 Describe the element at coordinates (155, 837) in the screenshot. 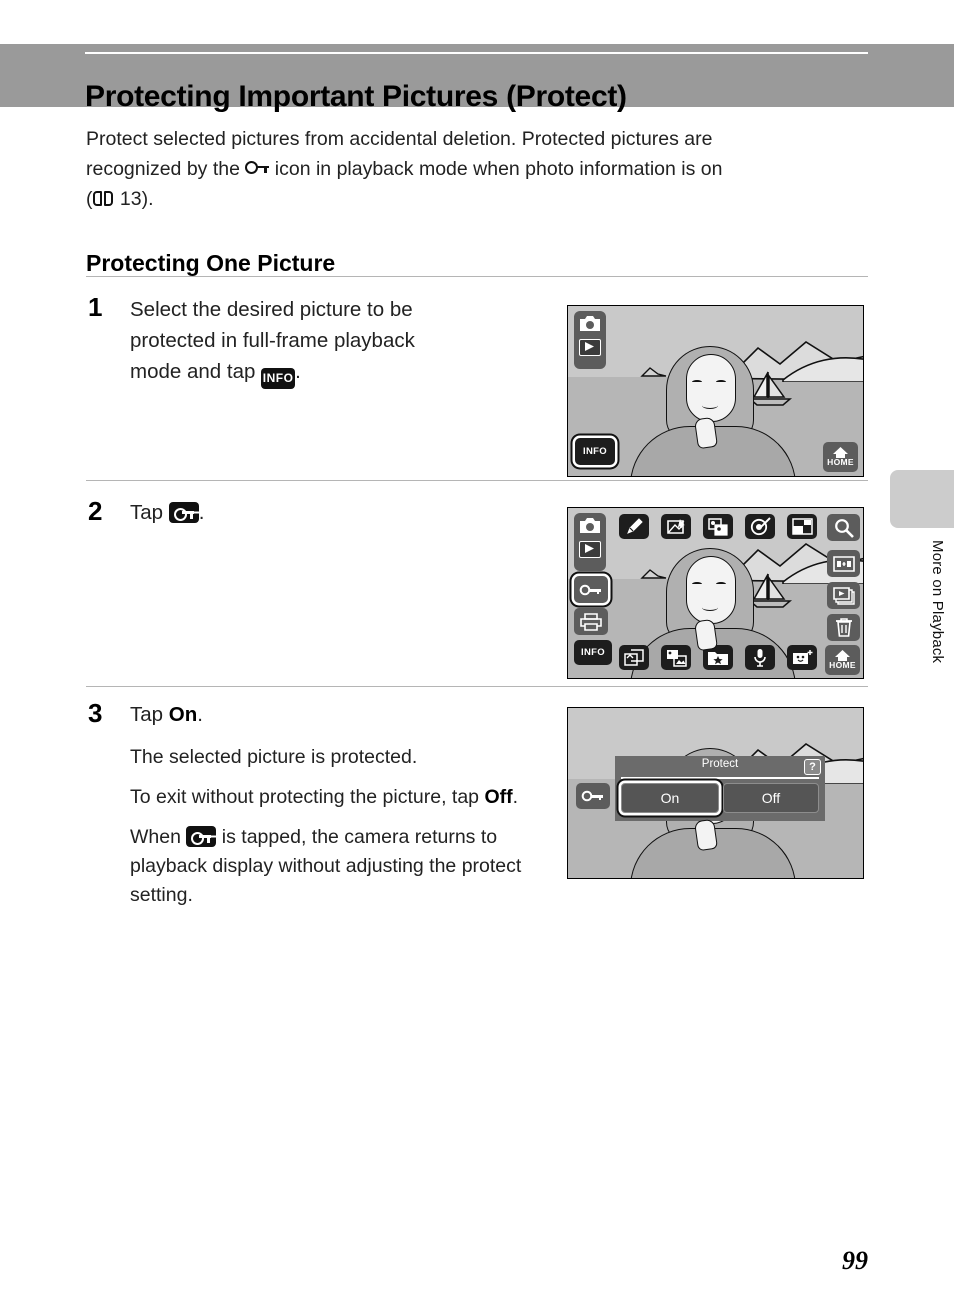

I see `step-3-para-3-a: When` at that location.